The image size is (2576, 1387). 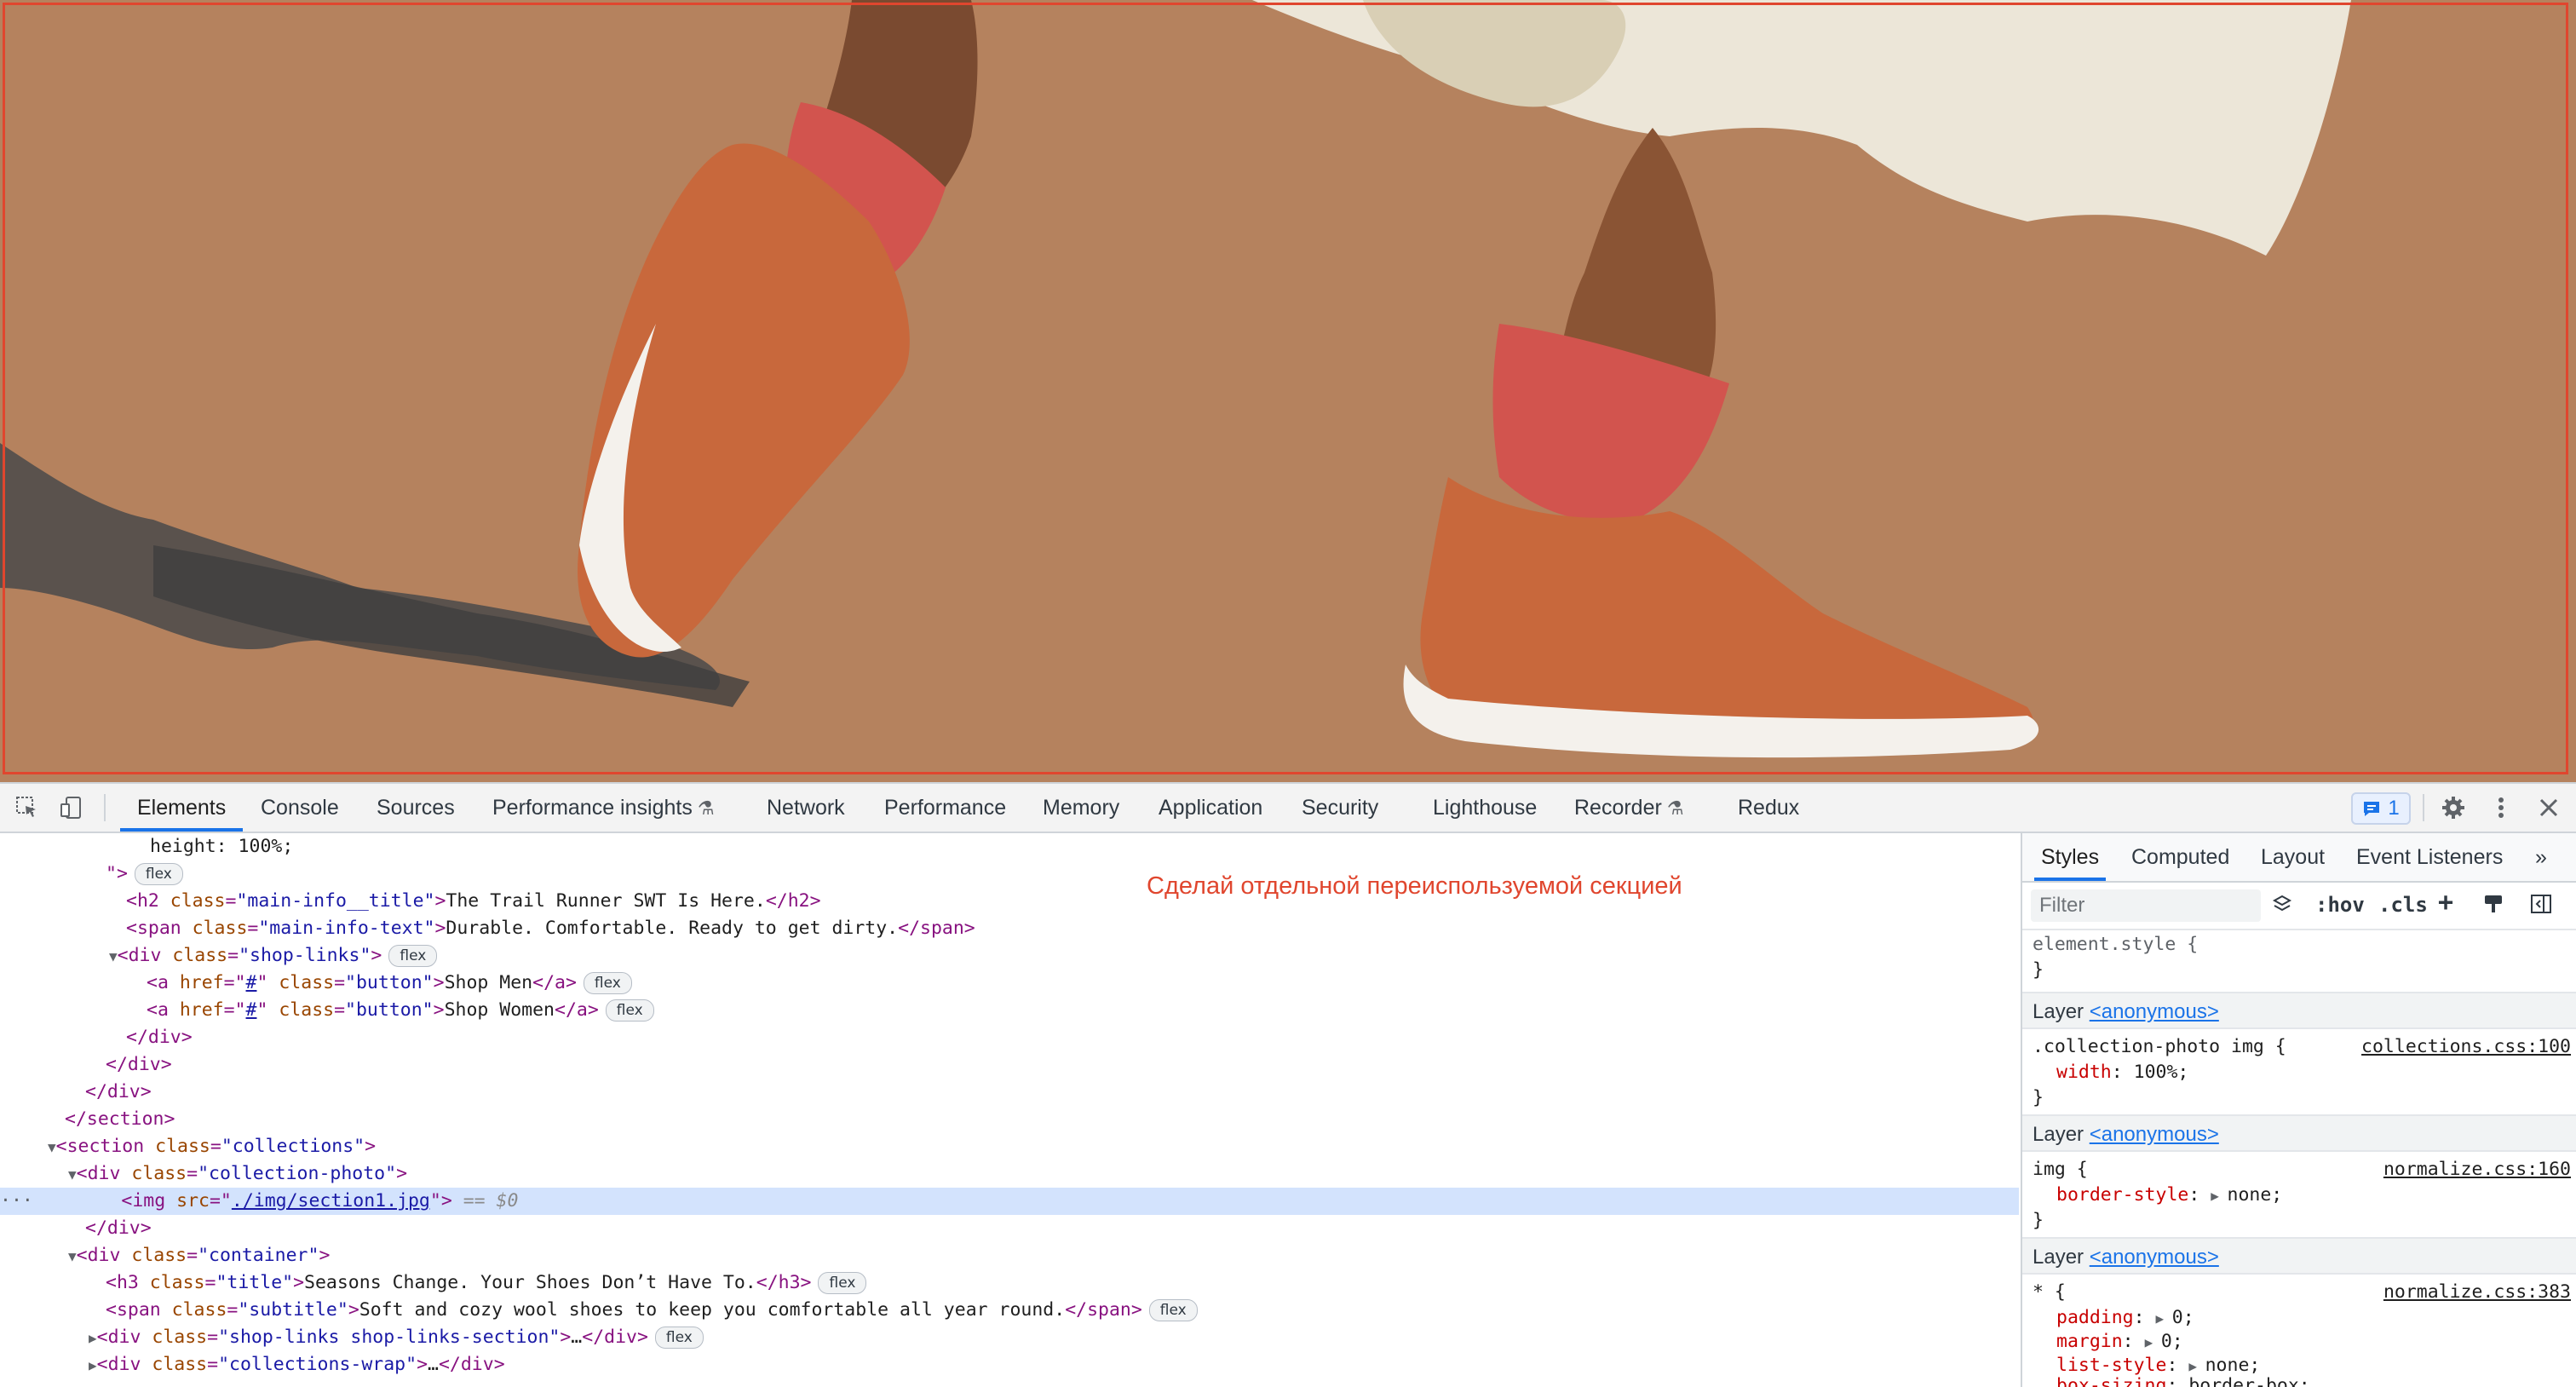 What do you see at coordinates (1629, 808) in the screenshot?
I see `tab-recorder: Recorder ⚗` at bounding box center [1629, 808].